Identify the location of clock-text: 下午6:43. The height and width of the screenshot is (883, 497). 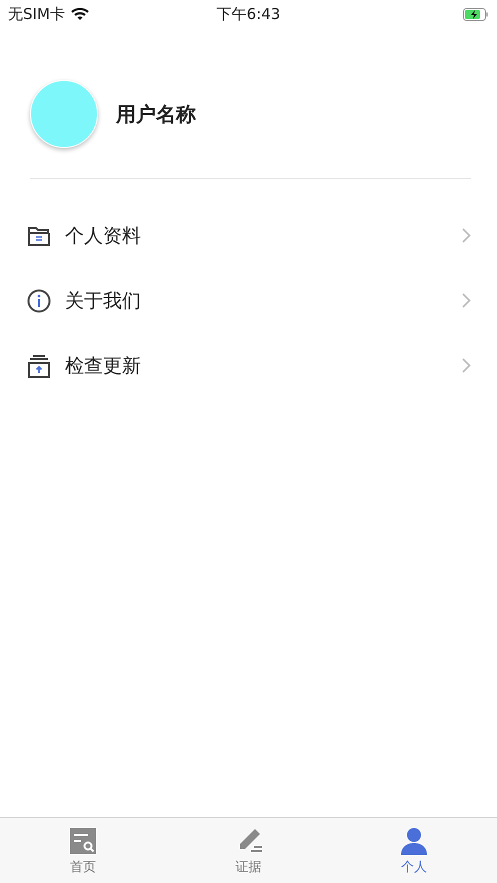
(248, 14).